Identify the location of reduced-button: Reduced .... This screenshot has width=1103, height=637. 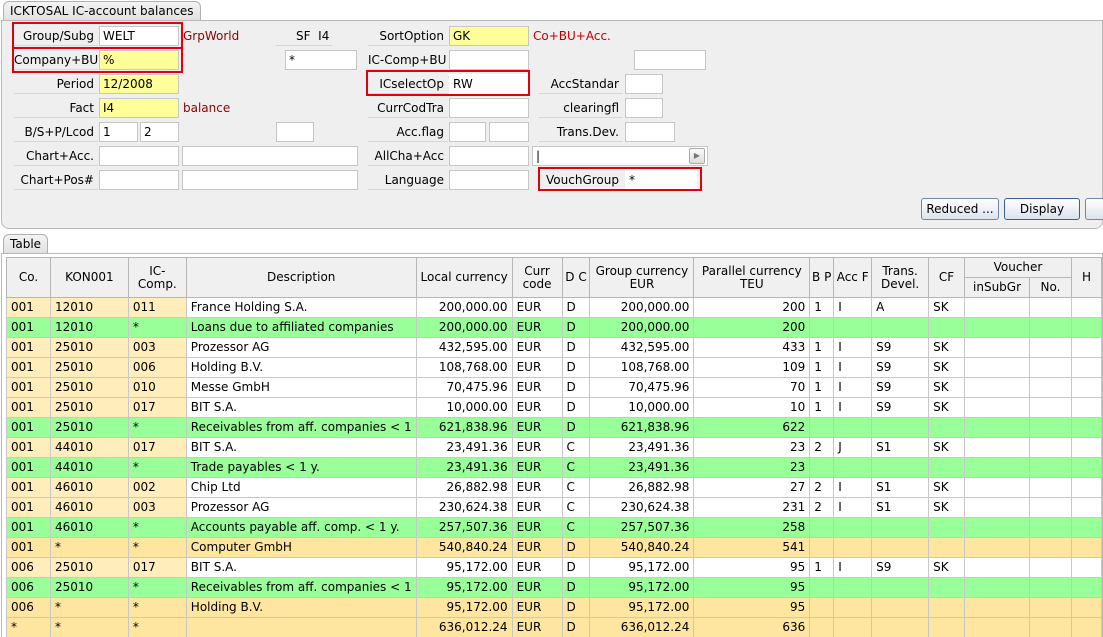
(960, 209).